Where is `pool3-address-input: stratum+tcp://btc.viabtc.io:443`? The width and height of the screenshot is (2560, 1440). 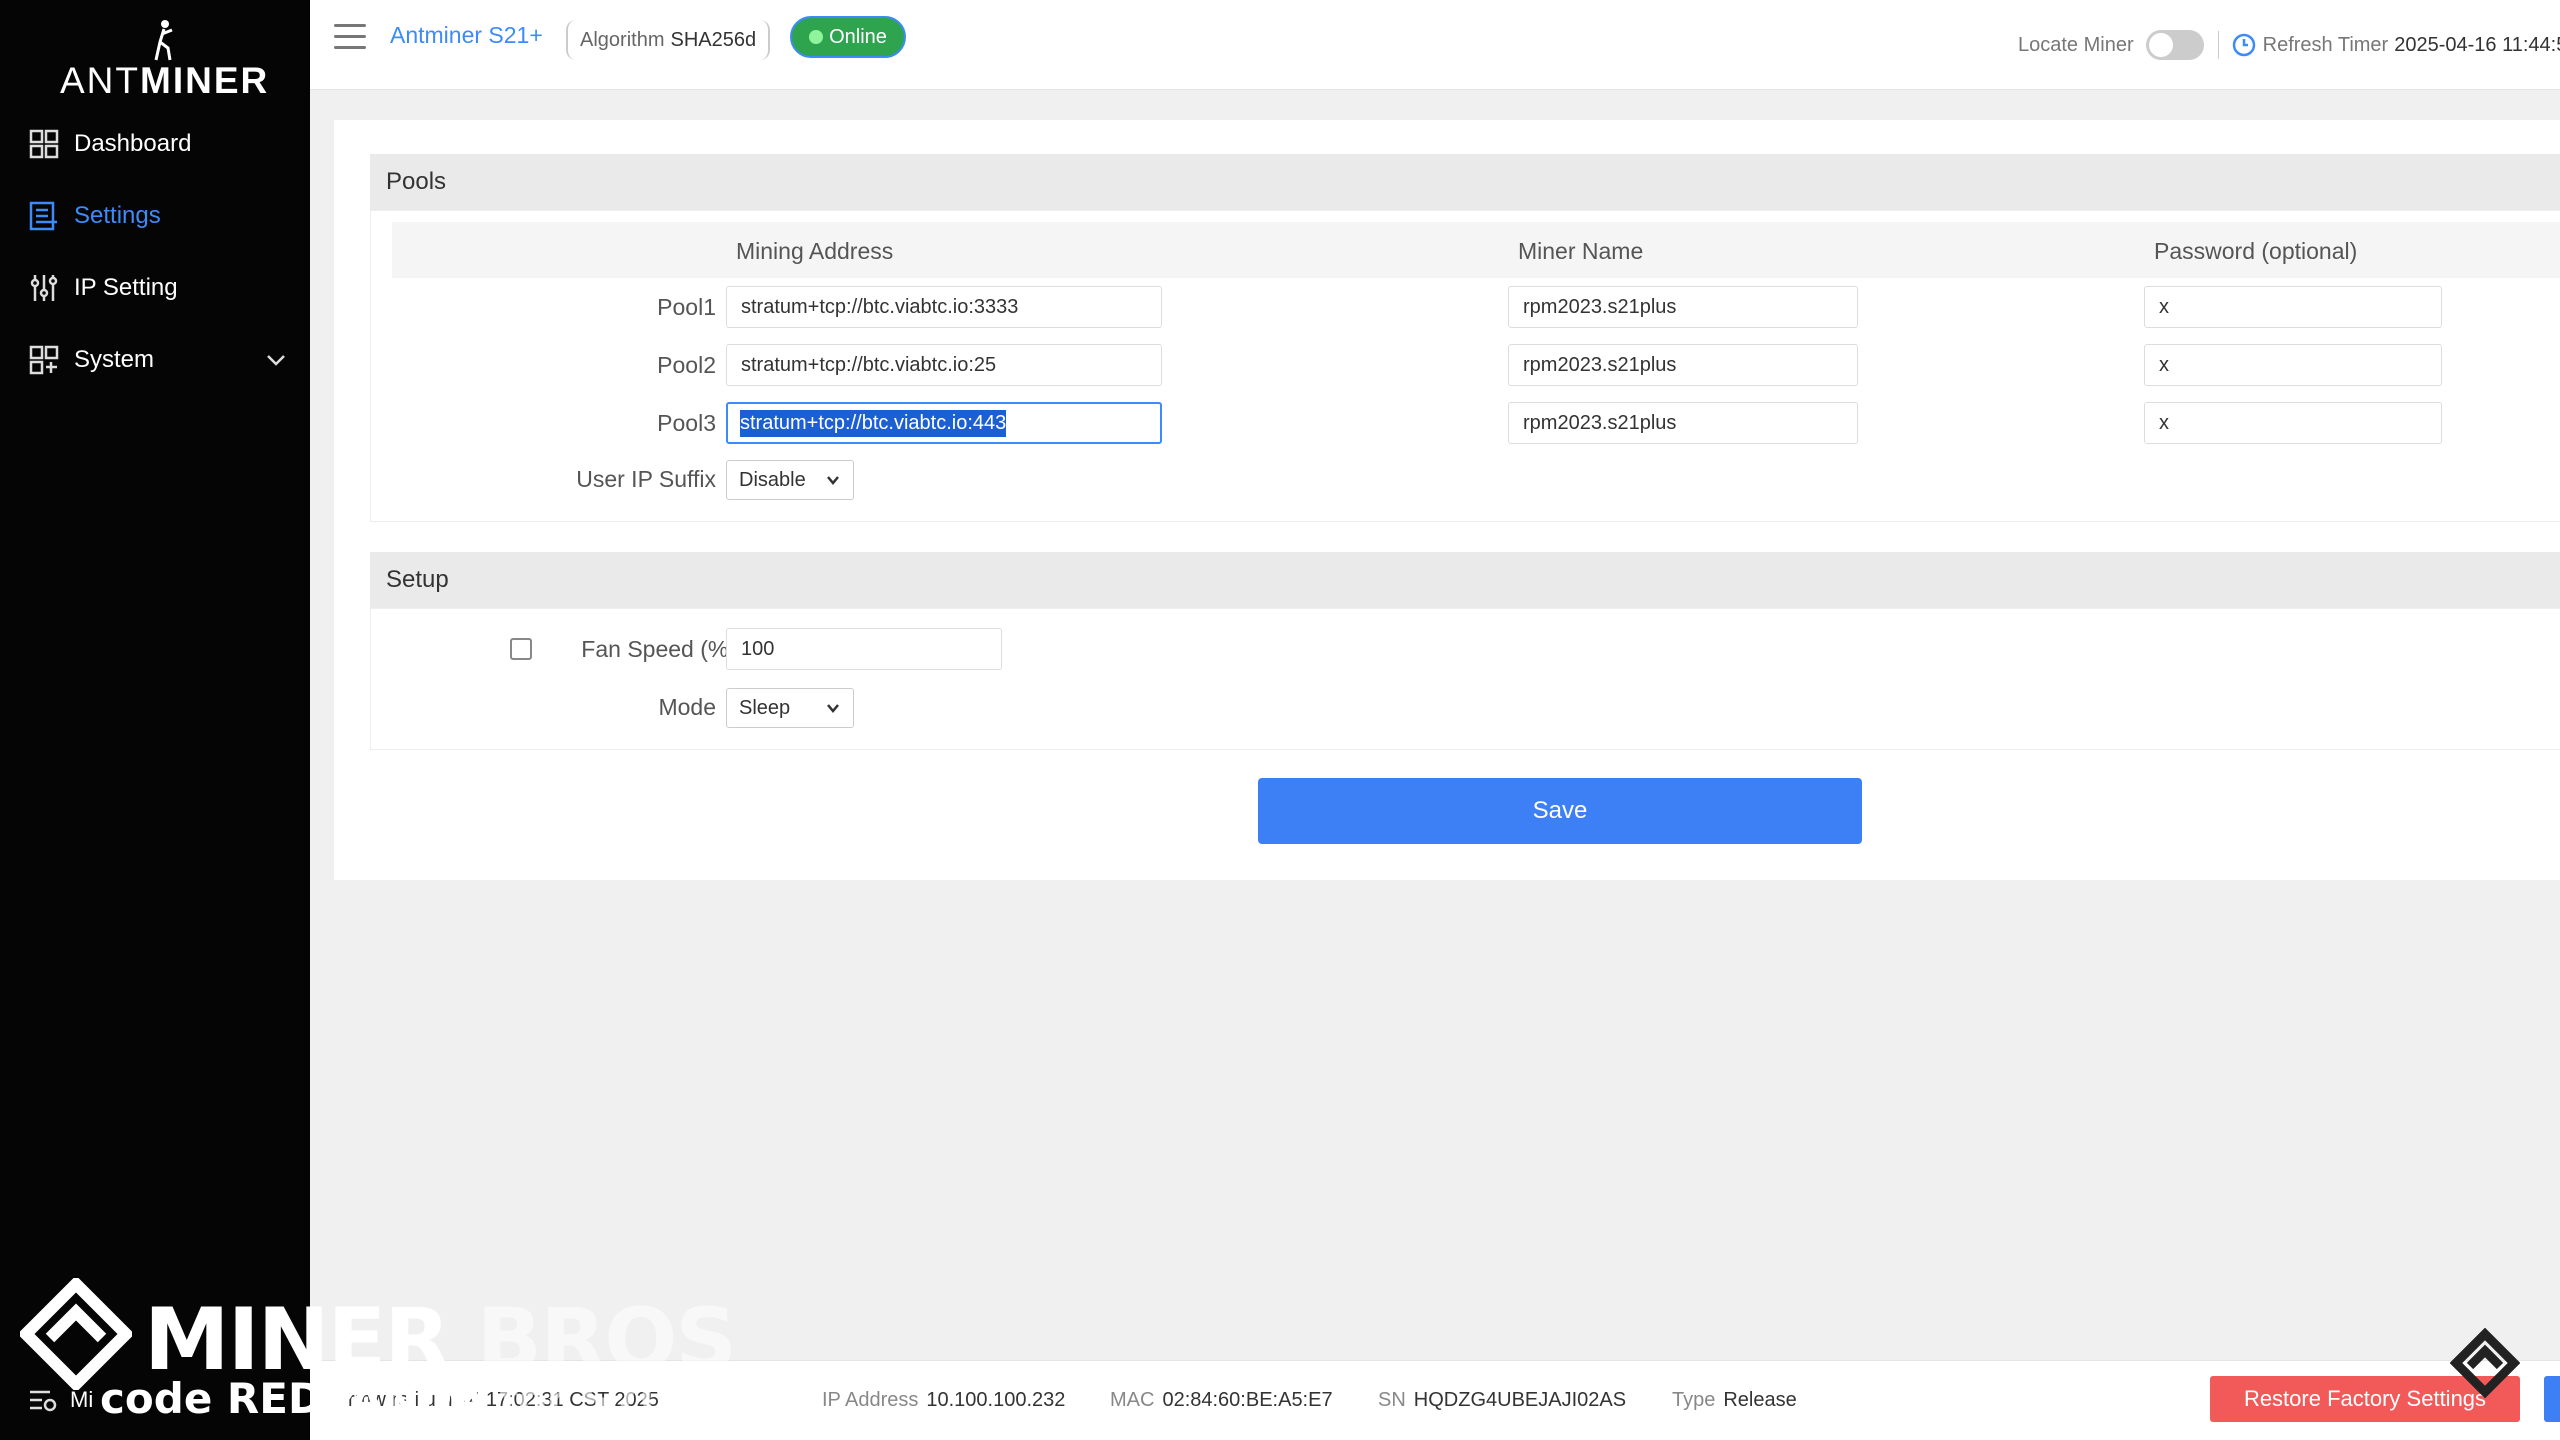
pool3-address-input: stratum+tcp://btc.viabtc.io:443 is located at coordinates (944, 423).